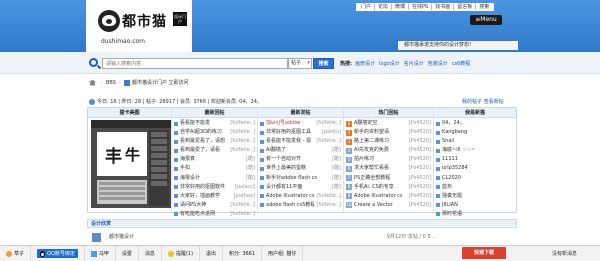 This screenshot has height=261, width=600. I want to click on list-item: adobe flash cs5教程 [fulfetle..], so click(300, 205).